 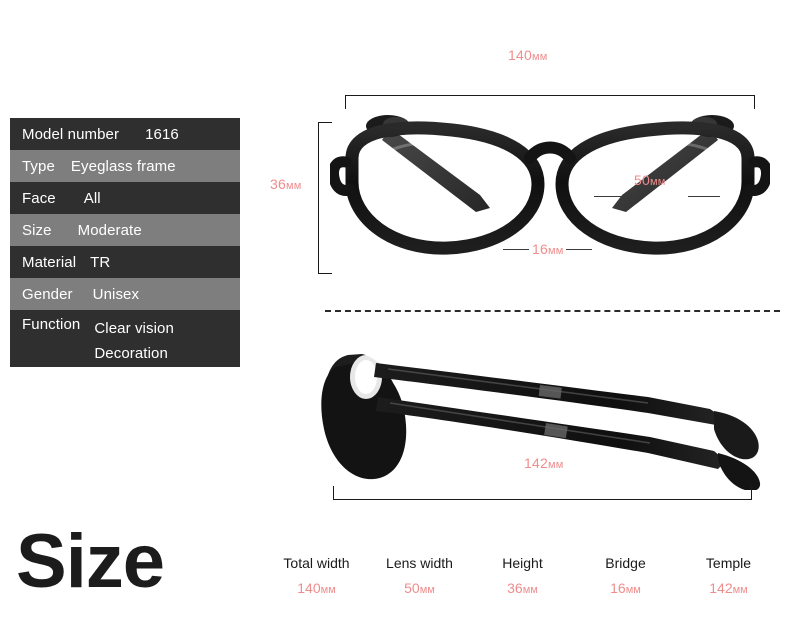 I want to click on measurement-column: Temple 142мм, so click(x=728, y=578).